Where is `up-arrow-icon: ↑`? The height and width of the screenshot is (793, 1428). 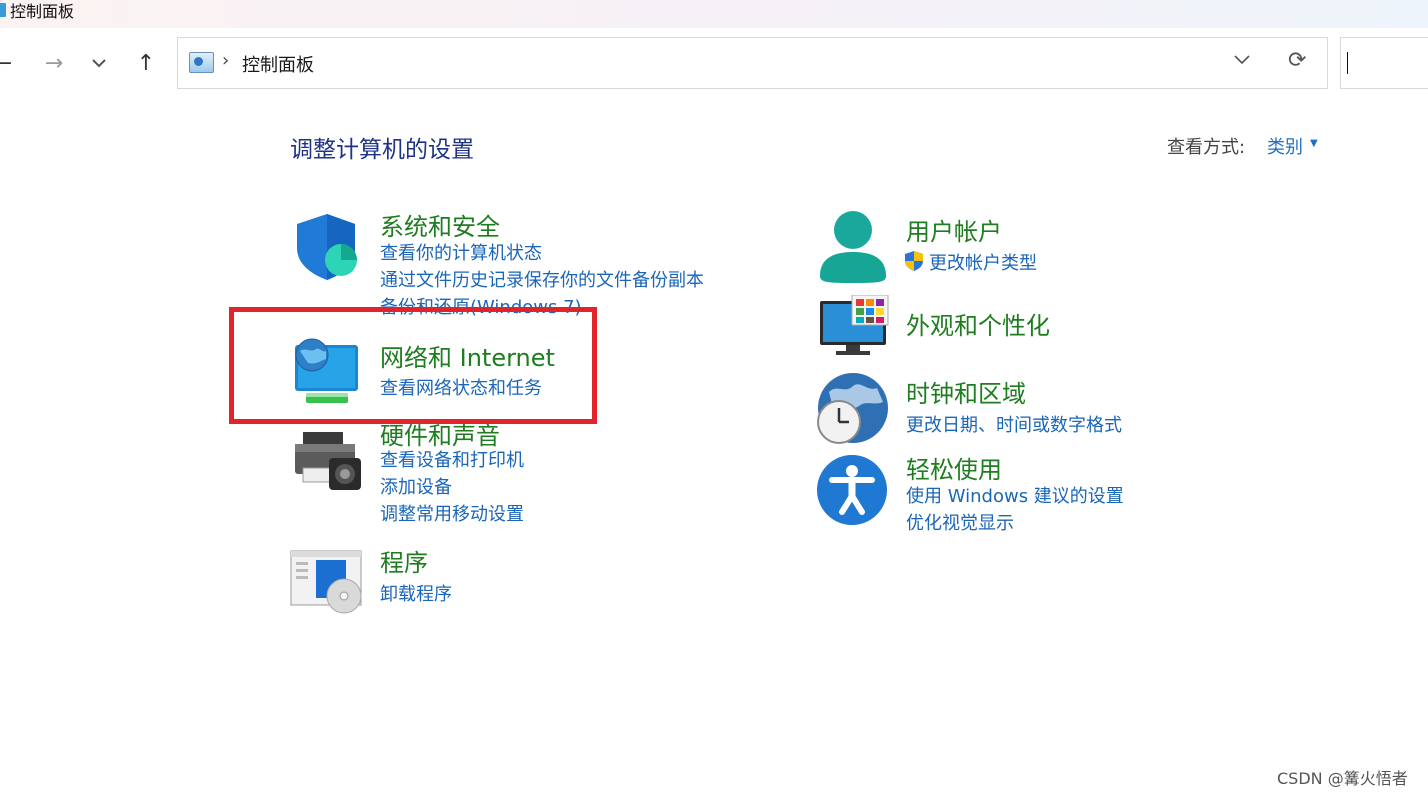 up-arrow-icon: ↑ is located at coordinates (146, 63).